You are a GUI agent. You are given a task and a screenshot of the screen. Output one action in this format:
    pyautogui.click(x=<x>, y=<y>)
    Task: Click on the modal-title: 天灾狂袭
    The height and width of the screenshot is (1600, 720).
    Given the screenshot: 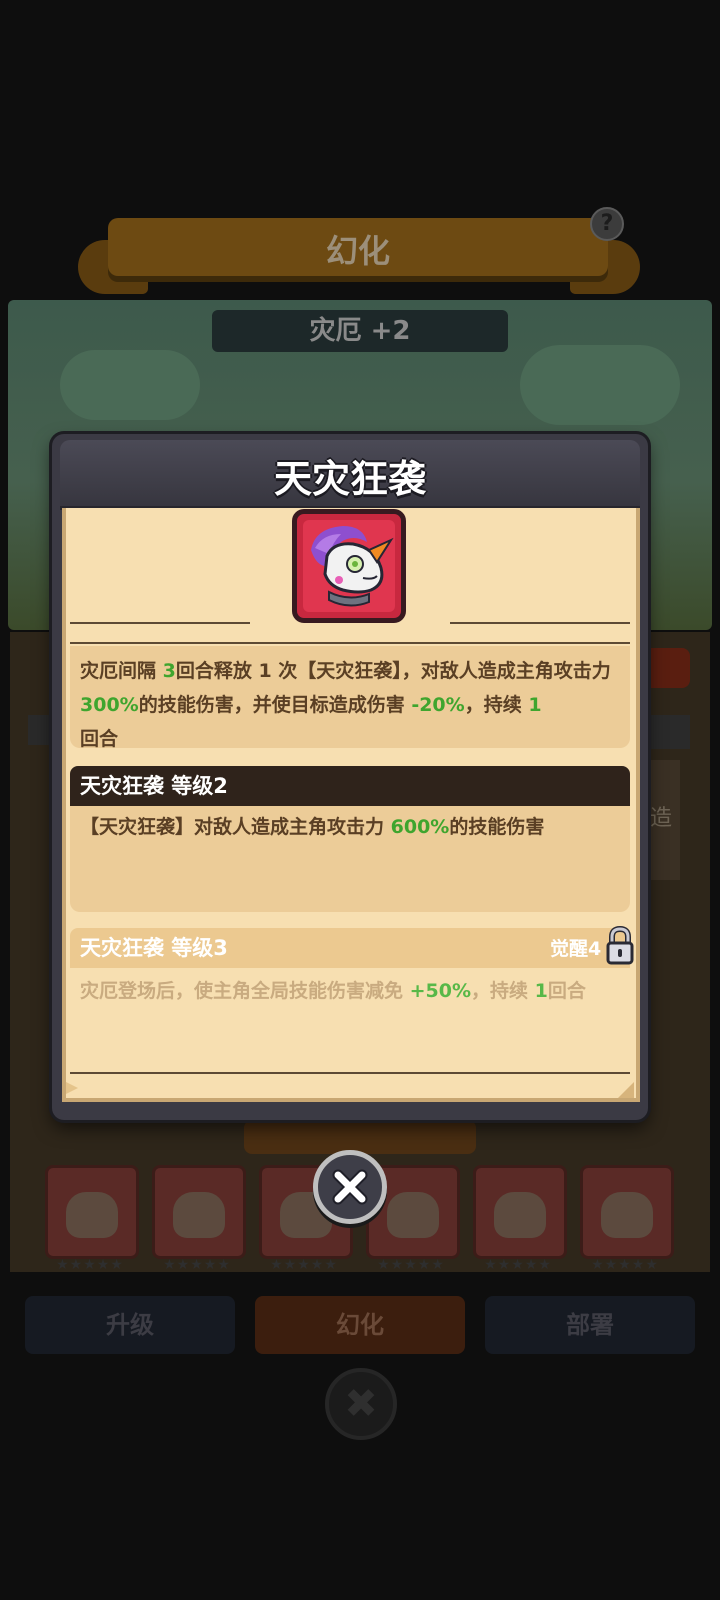 What is the action you would take?
    pyautogui.click(x=349, y=479)
    